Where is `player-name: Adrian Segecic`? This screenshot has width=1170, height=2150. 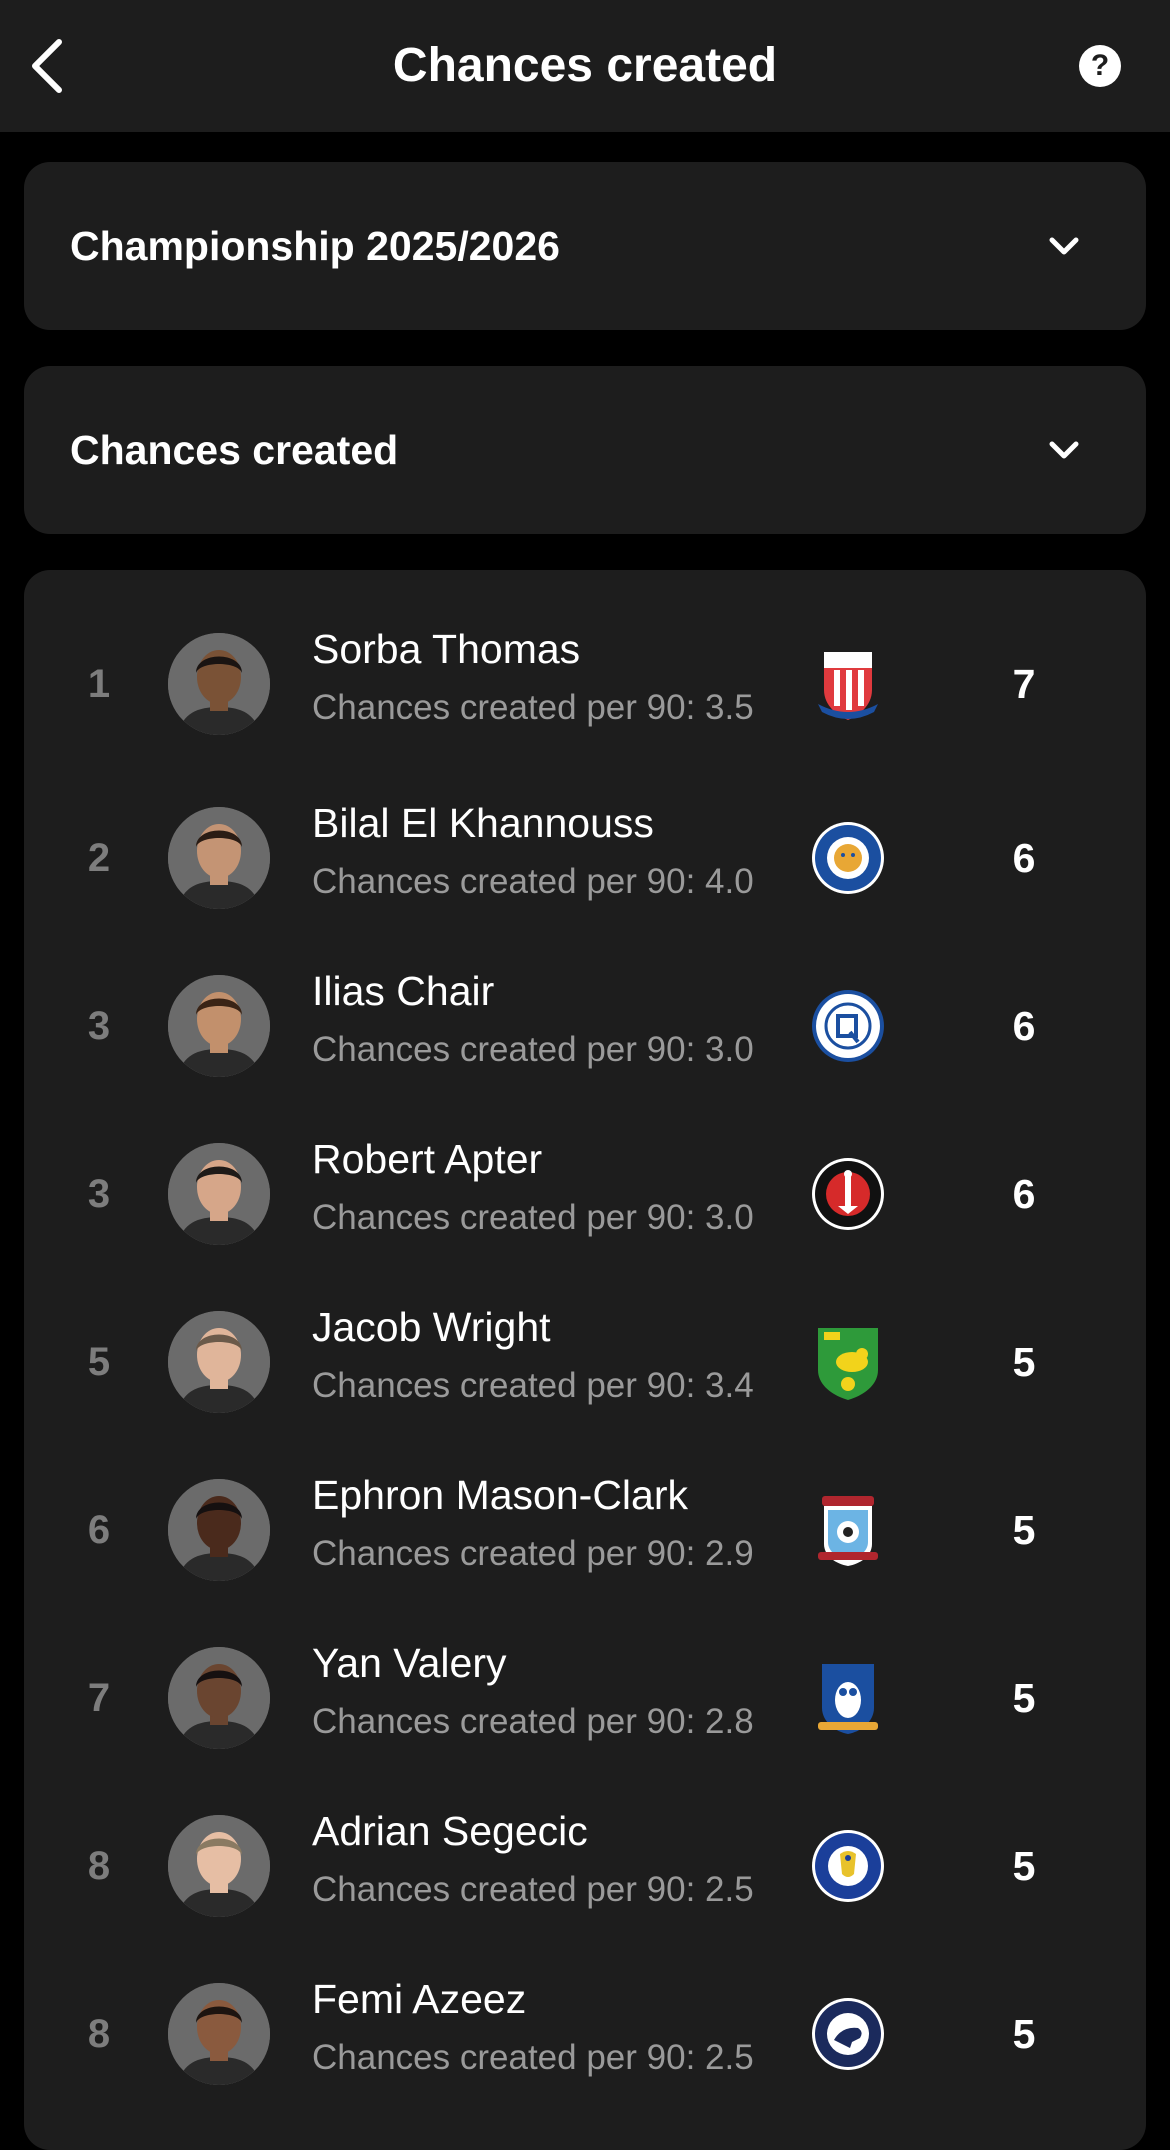
player-name: Adrian Segecic is located at coordinates (450, 1831).